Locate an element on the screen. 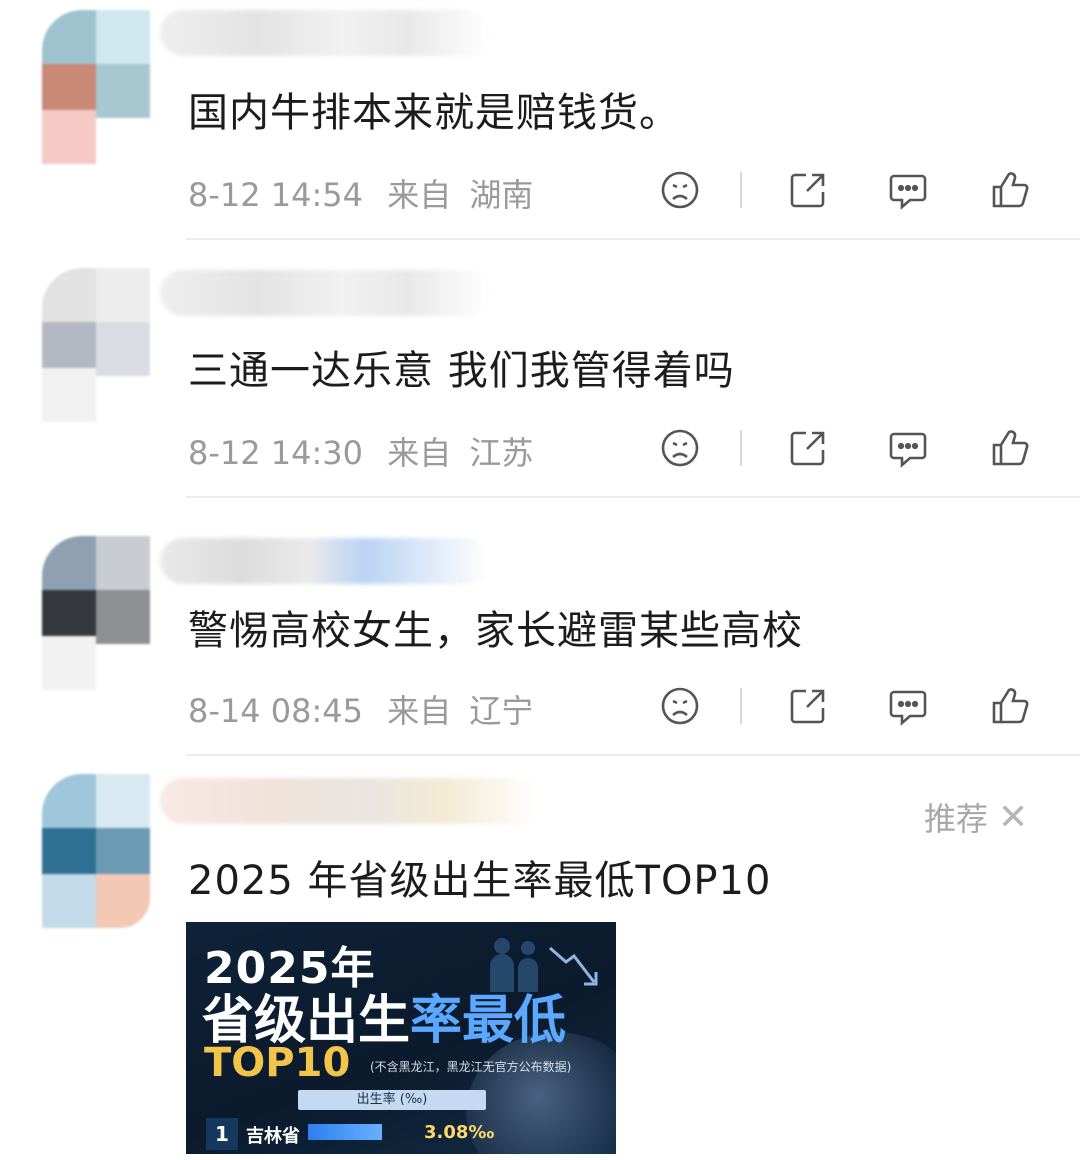 The height and width of the screenshot is (1160, 1080). image-title-blue: 率最低 is located at coordinates (488, 1021).